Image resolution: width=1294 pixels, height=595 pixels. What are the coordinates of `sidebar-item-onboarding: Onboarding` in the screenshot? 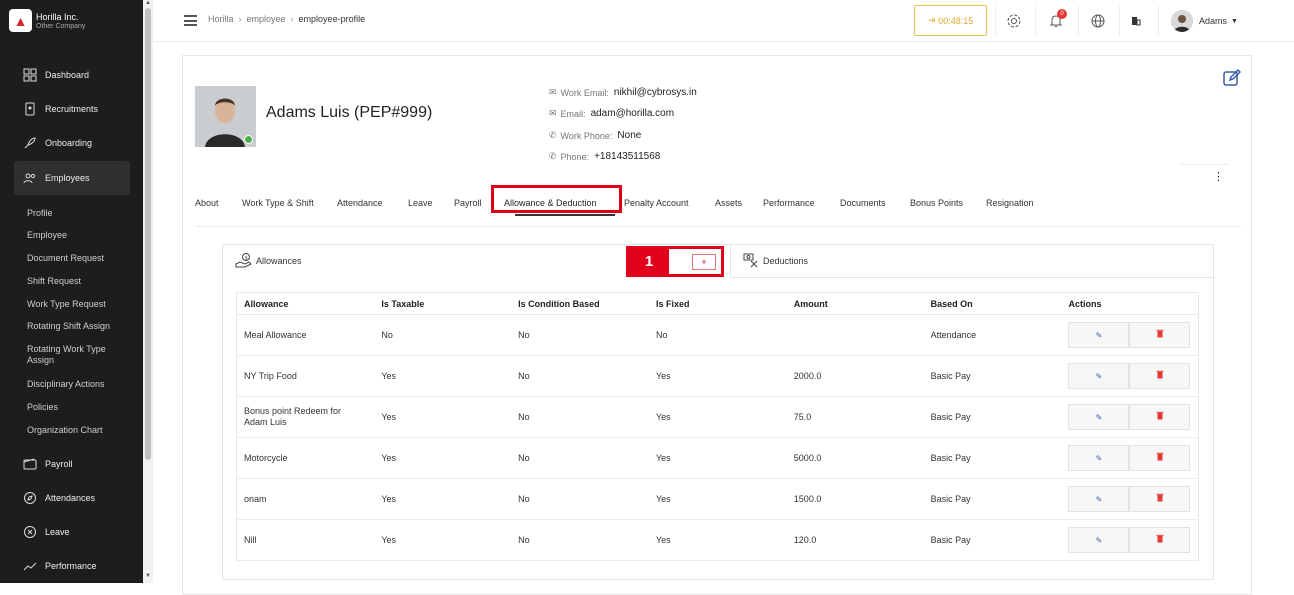 It's located at (72, 143).